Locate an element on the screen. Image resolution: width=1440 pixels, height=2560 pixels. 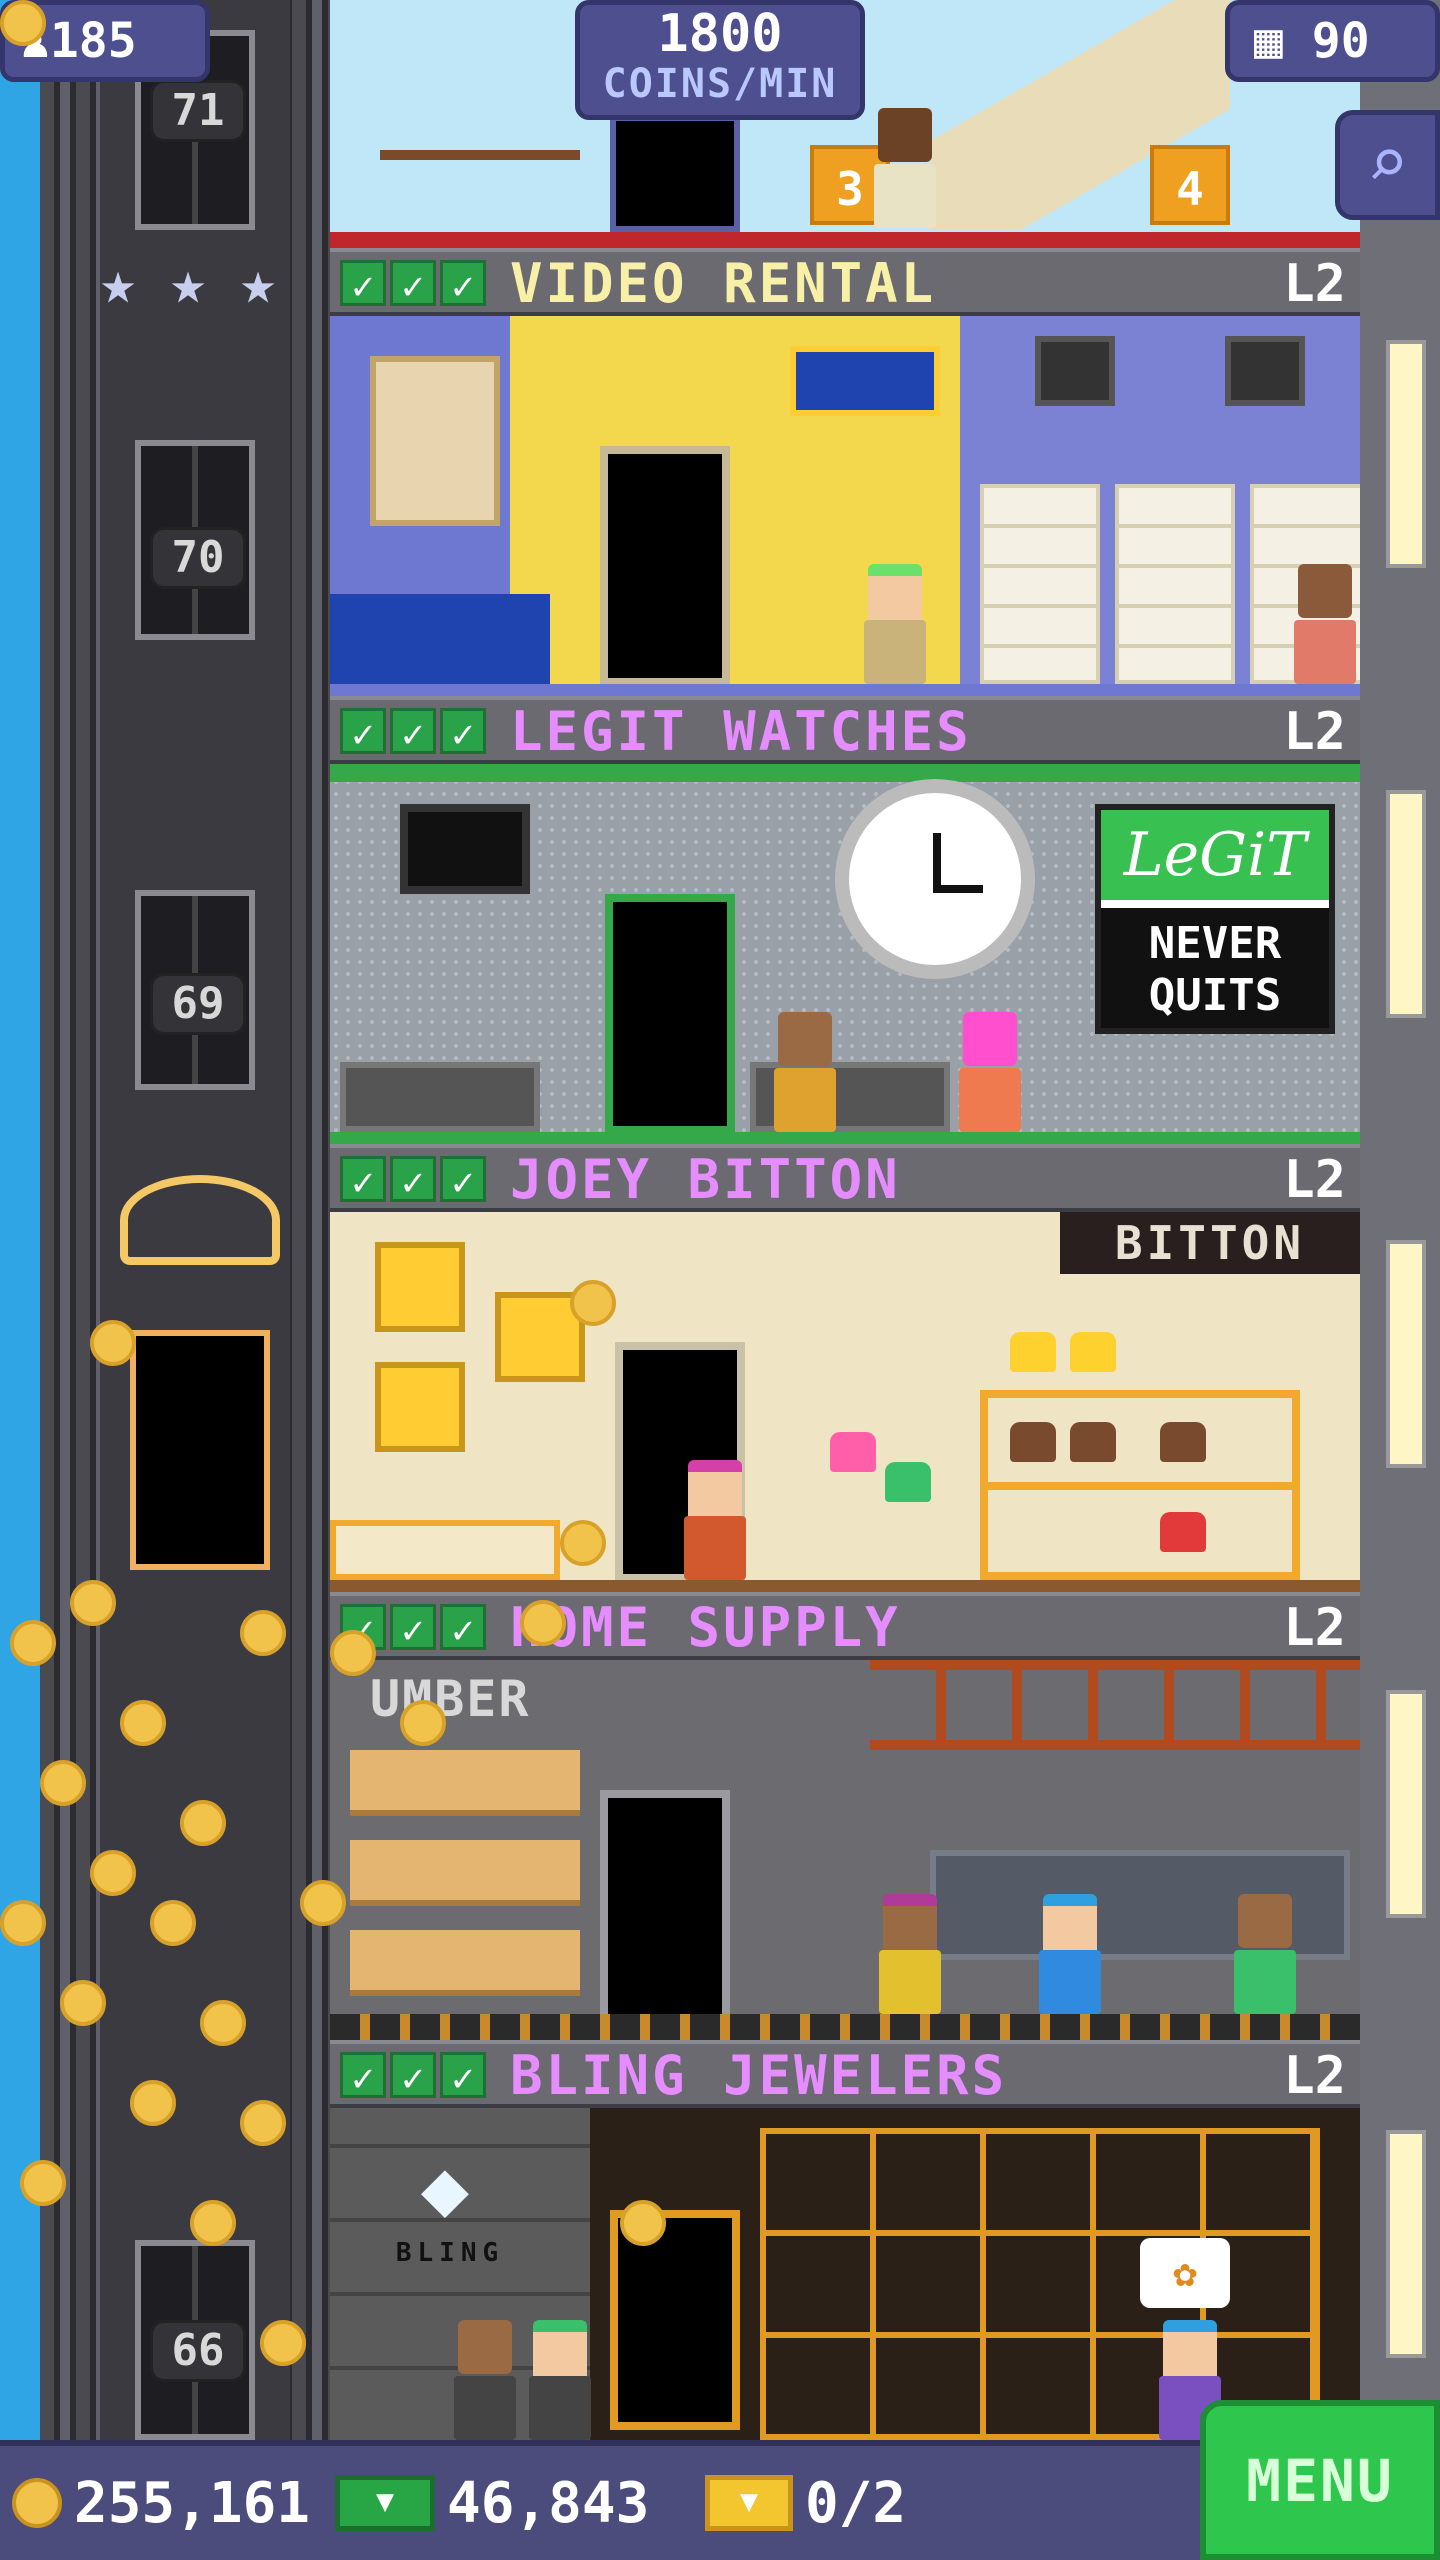
shelf is located at coordinates (1175, 584).